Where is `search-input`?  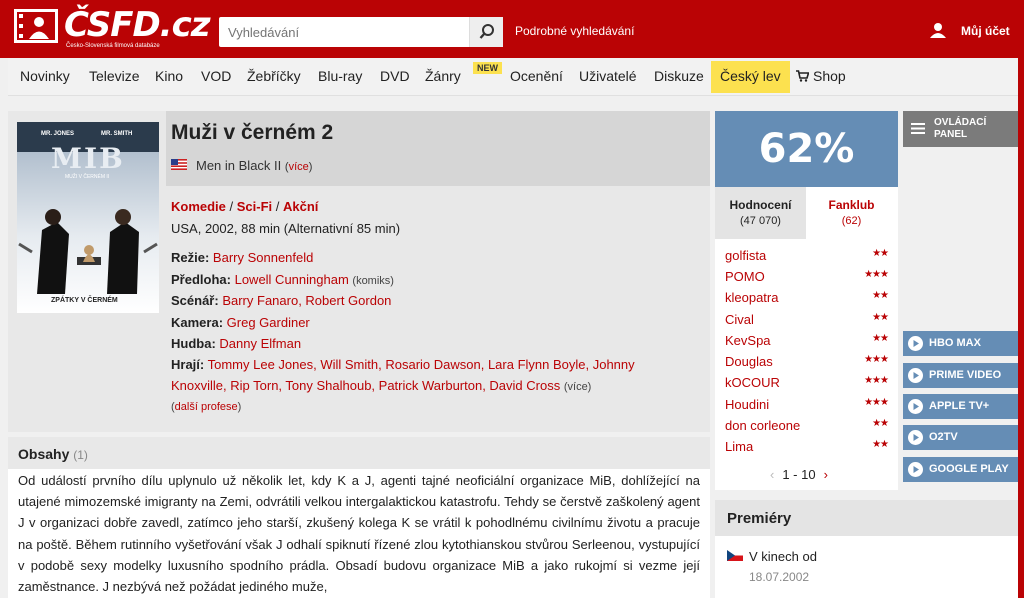 search-input is located at coordinates (344, 32).